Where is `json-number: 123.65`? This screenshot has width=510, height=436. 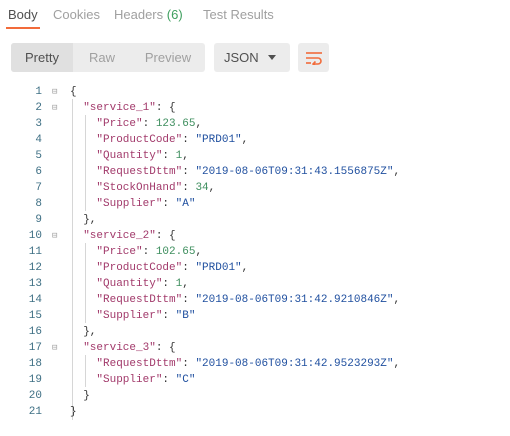 json-number: 123.65 is located at coordinates (175, 124).